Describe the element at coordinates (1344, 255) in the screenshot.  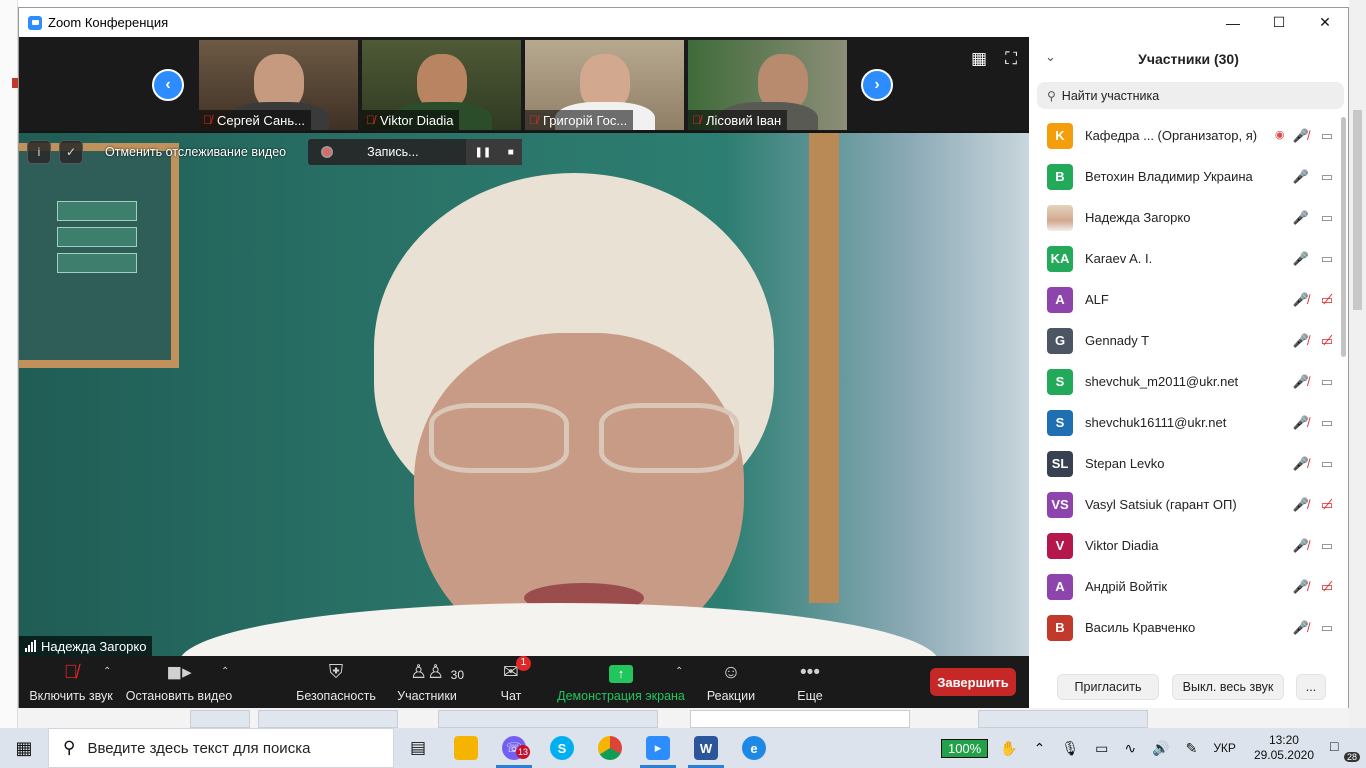
I see `participant-list-scrollbar` at that location.